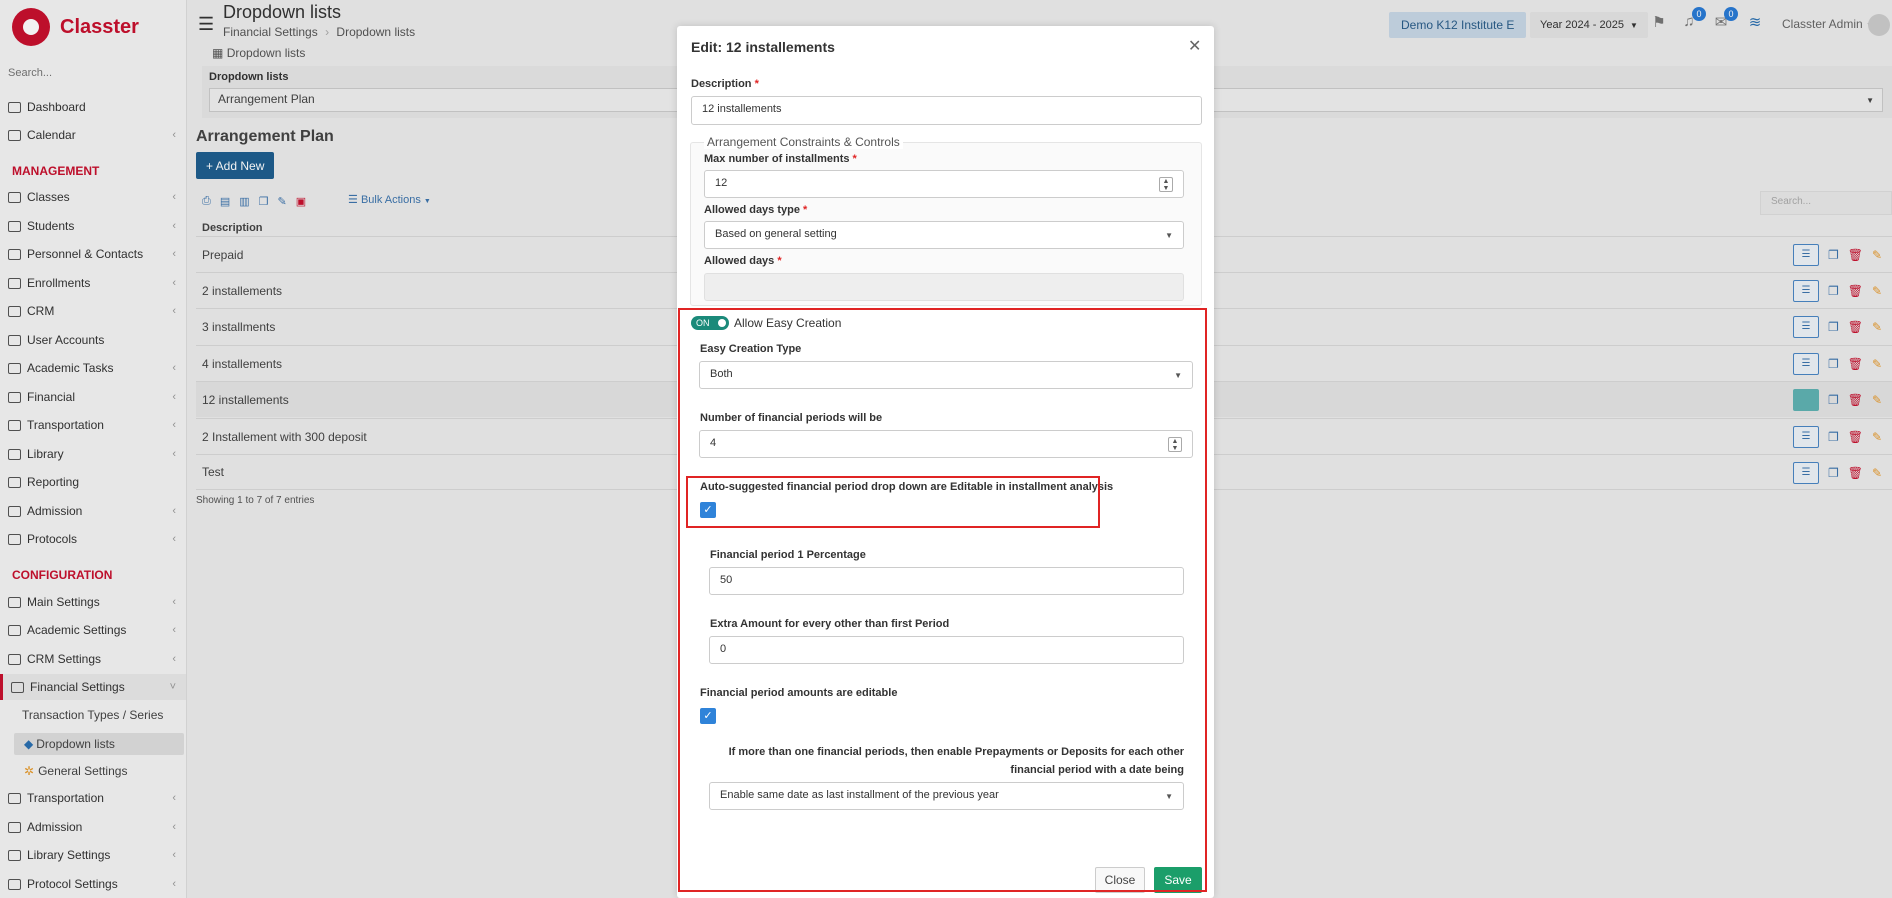  What do you see at coordinates (1166, 184) in the screenshot?
I see `stepper-icon: ▲ ▼` at bounding box center [1166, 184].